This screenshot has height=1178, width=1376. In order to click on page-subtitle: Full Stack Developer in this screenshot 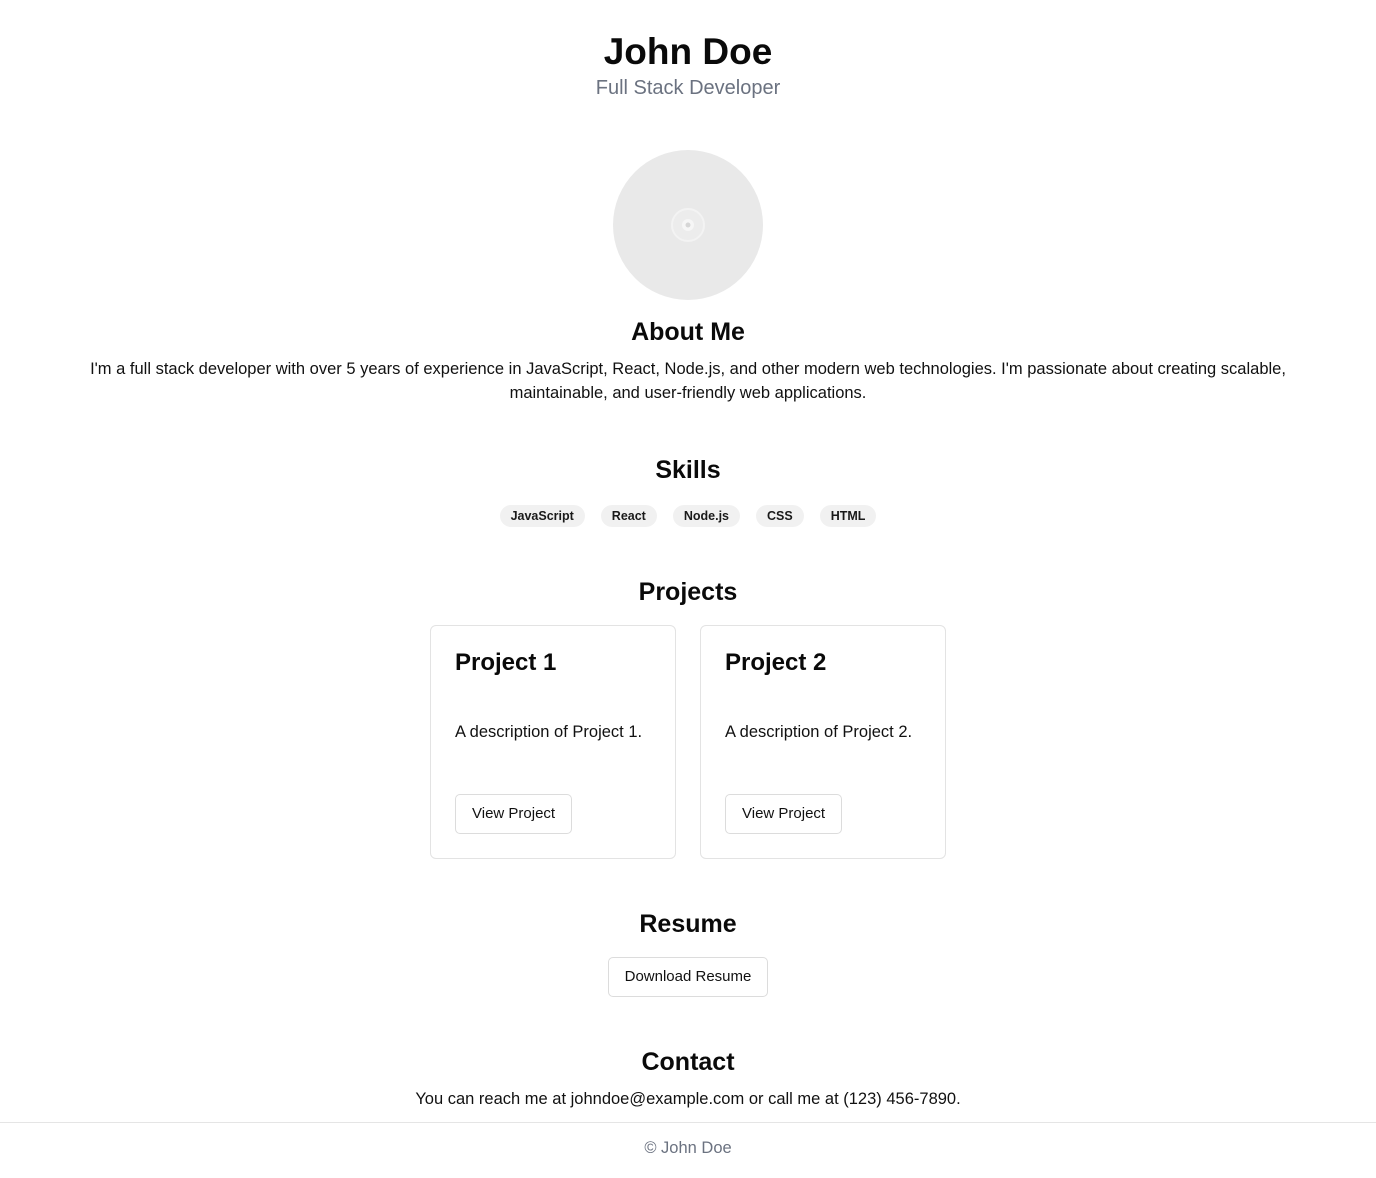, I will do `click(688, 88)`.